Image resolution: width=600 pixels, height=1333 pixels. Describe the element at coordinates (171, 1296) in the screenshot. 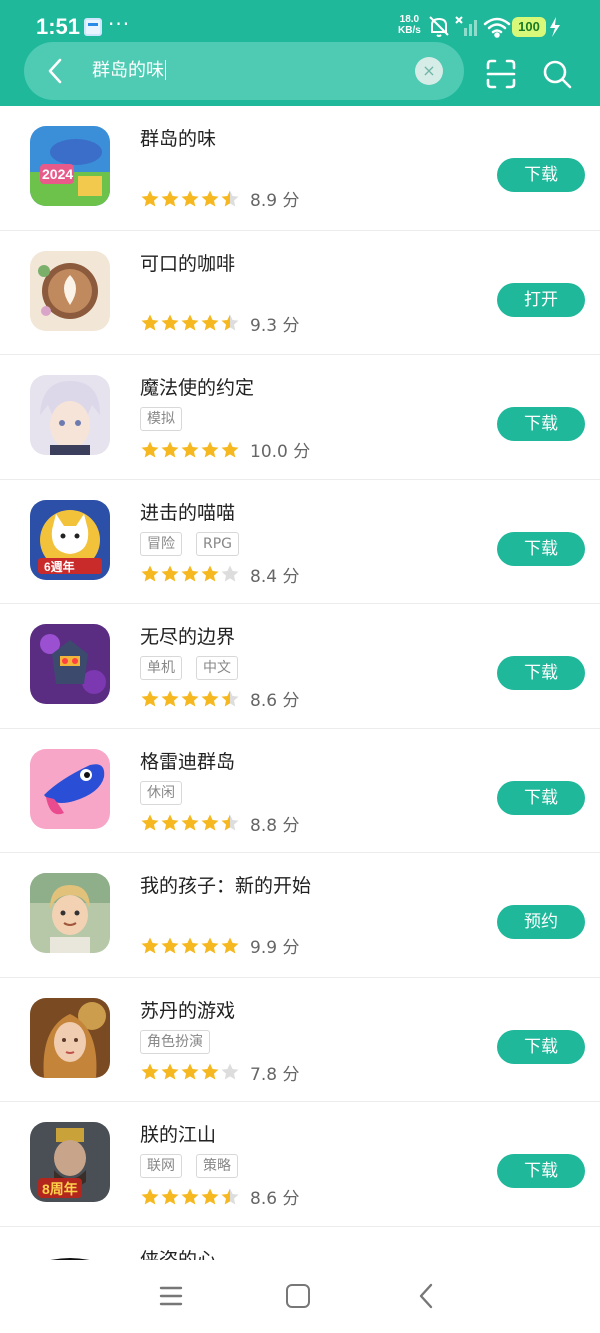

I see `recent-apps-icon` at that location.